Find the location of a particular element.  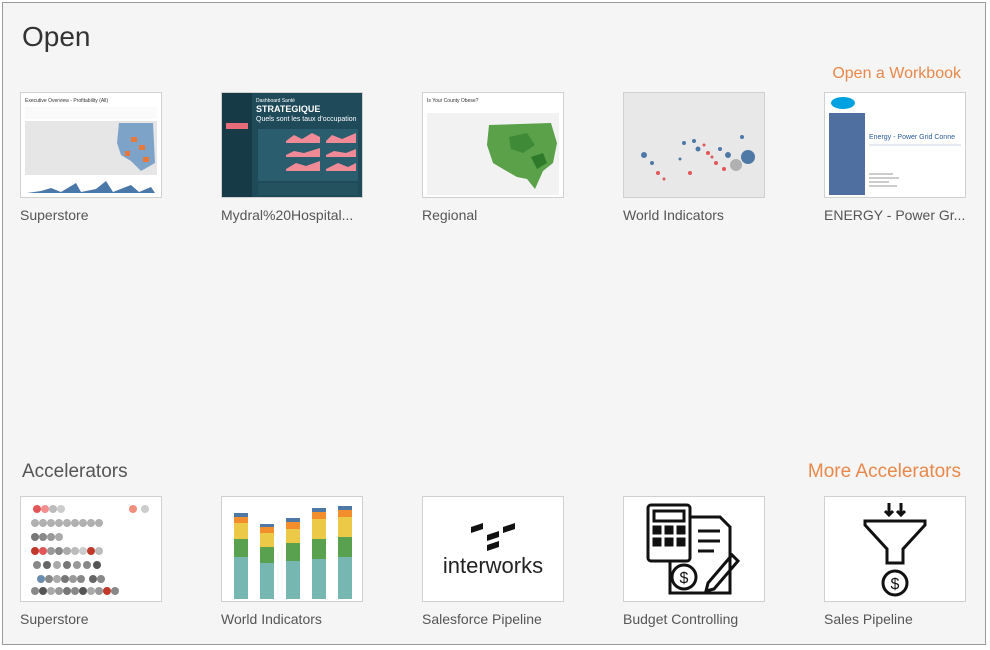

thumb-subtitle: Quels sont les taux d'occupation is located at coordinates (306, 119).